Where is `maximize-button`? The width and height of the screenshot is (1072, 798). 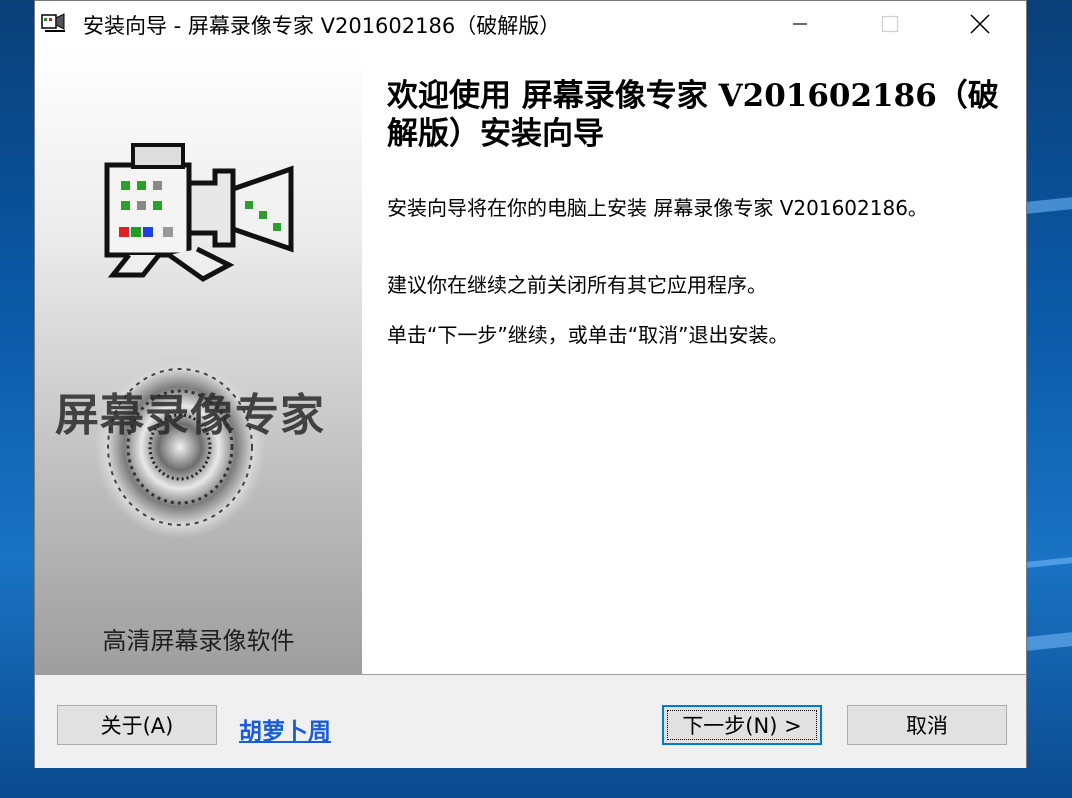
maximize-button is located at coordinates (890, 24).